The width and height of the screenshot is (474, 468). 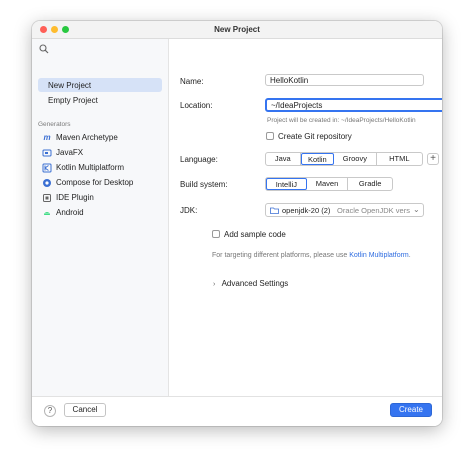 I want to click on sidebar-item-label: Empty Project, so click(x=73, y=100).